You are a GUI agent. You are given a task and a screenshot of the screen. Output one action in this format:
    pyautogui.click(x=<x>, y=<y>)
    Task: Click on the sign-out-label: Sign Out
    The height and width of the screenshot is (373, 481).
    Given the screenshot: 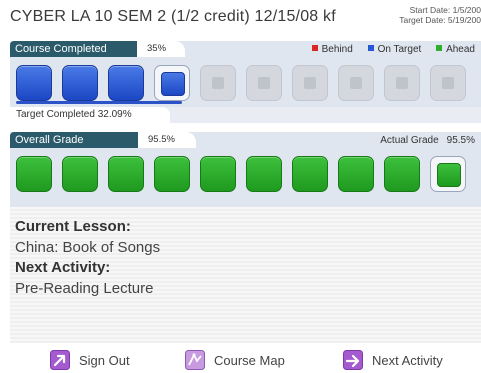 What is the action you would take?
    pyautogui.click(x=104, y=360)
    